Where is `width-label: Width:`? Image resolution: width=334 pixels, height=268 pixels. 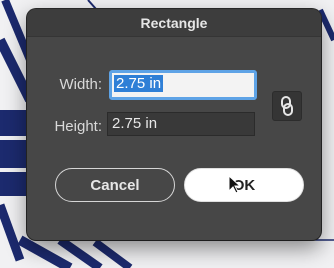 width-label: Width: is located at coordinates (80, 84).